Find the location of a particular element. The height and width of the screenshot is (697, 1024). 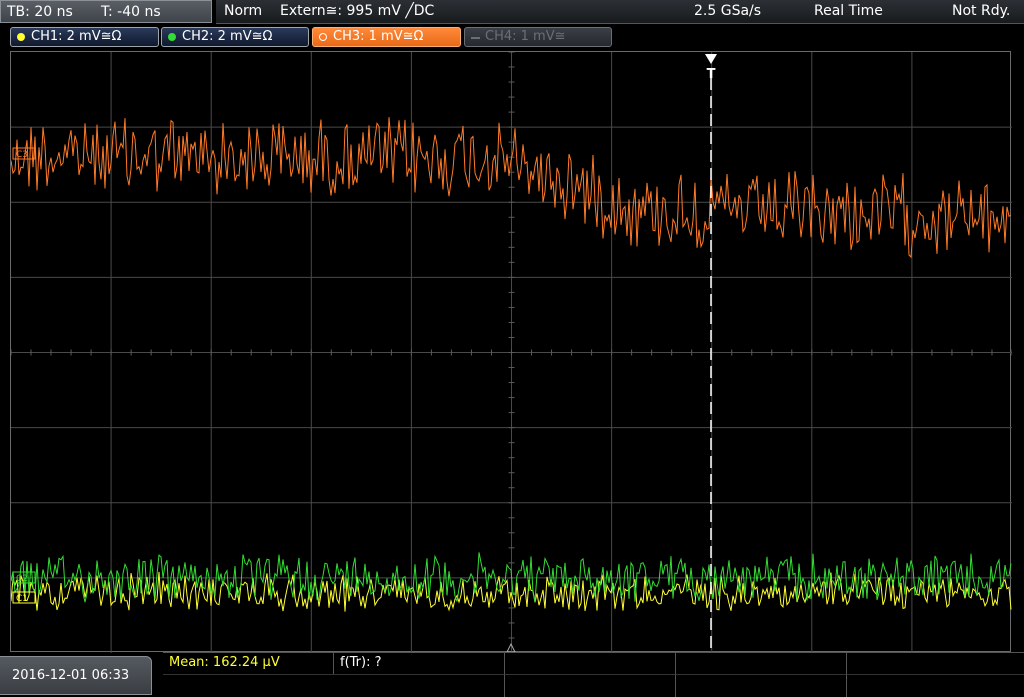

sample-rate: 2.5 GSa/s is located at coordinates (728, 11).